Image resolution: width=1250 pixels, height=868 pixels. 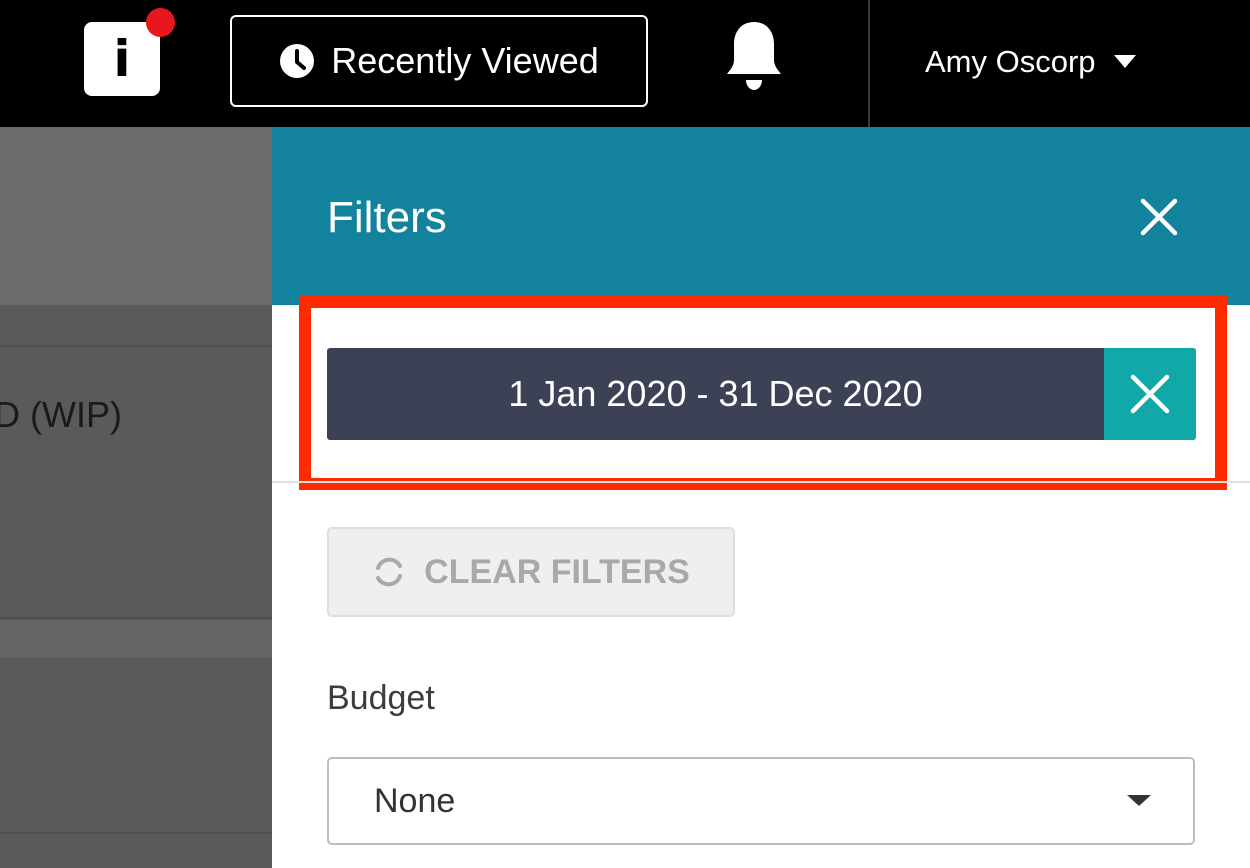 What do you see at coordinates (761, 482) in the screenshot?
I see `panel-divider` at bounding box center [761, 482].